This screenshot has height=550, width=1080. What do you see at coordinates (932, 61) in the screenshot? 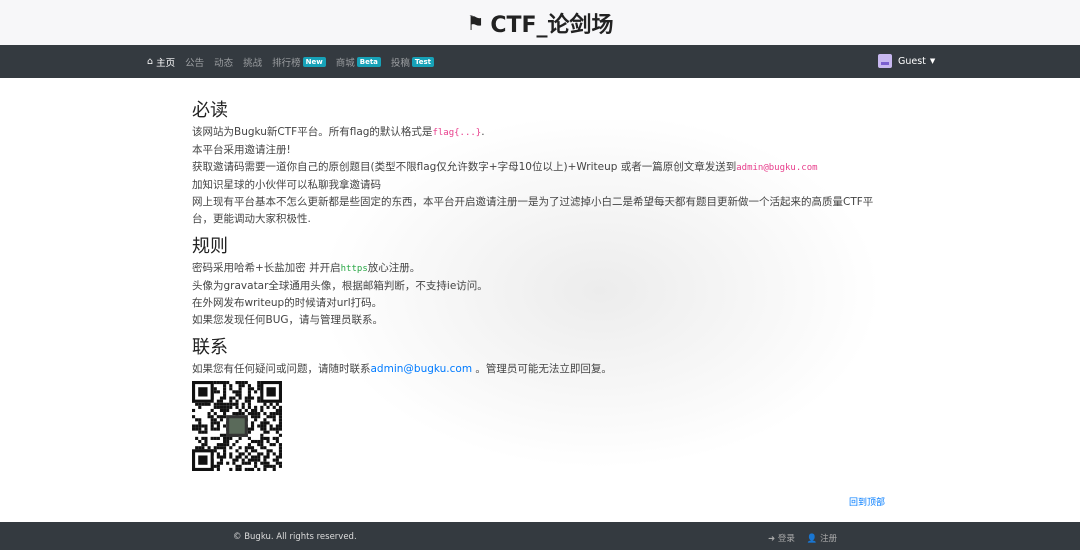
I see `caret-down-icon: ▼` at bounding box center [932, 61].